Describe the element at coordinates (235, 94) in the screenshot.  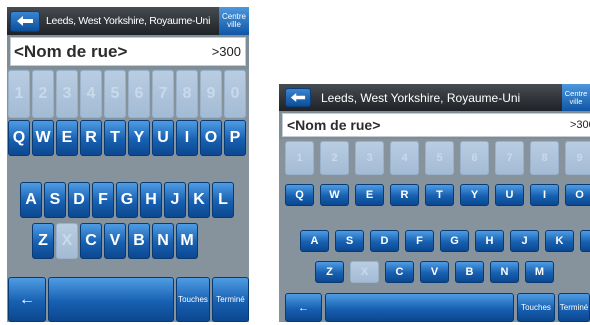
I see `key-0: 0` at that location.